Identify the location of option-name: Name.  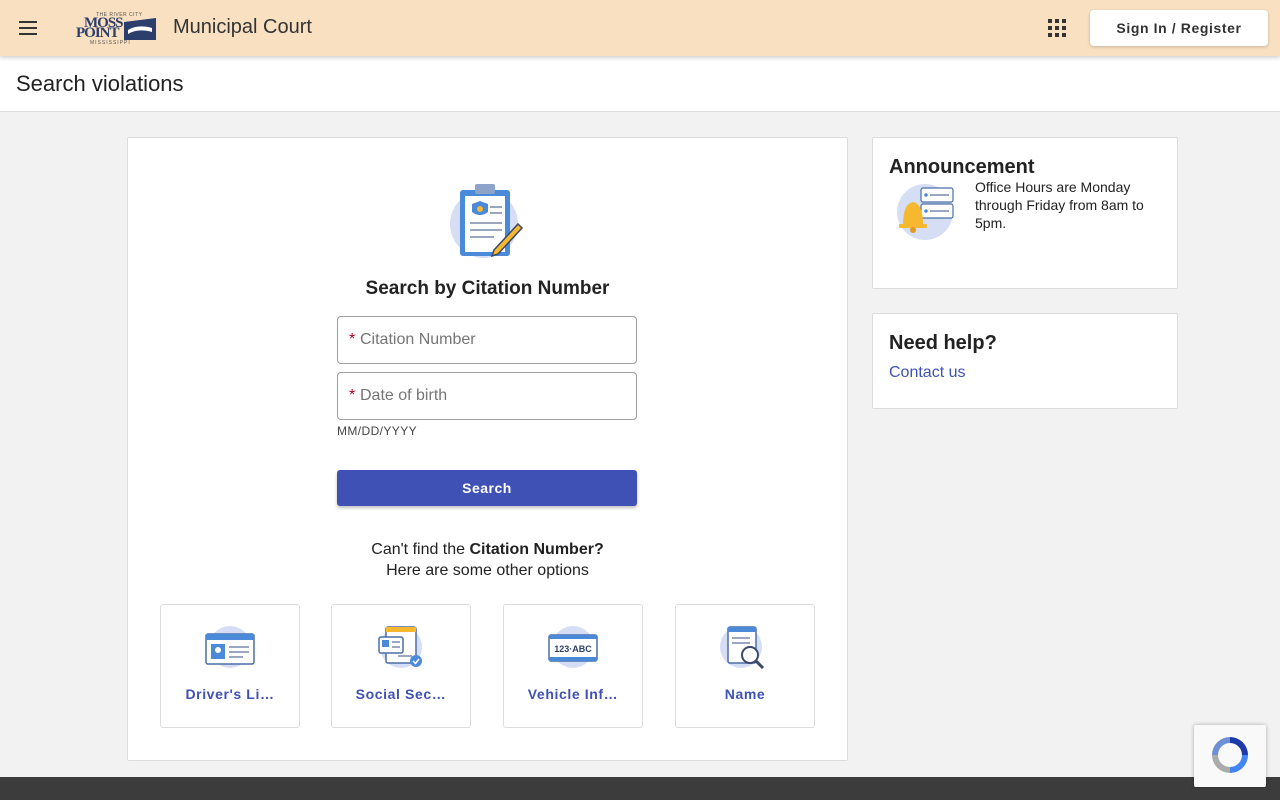
(745, 666).